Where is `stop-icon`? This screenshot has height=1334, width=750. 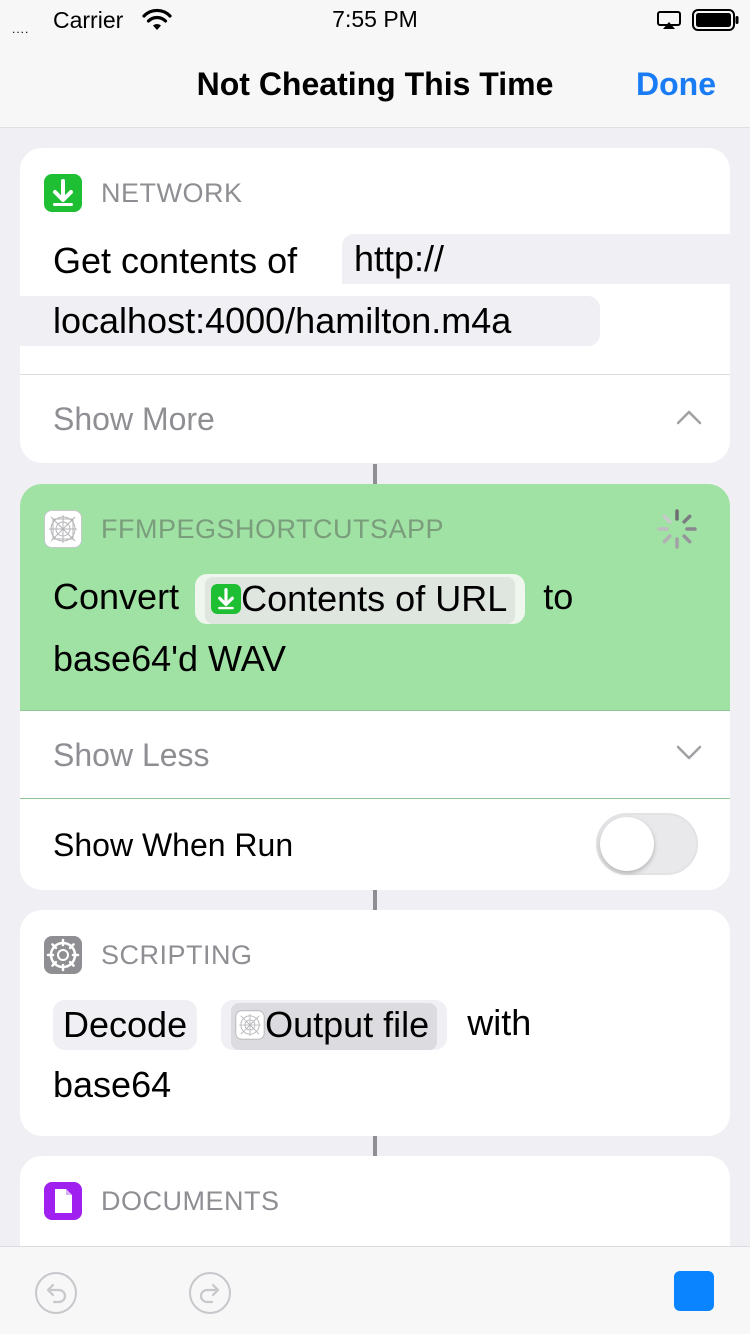
stop-icon is located at coordinates (694, 1291).